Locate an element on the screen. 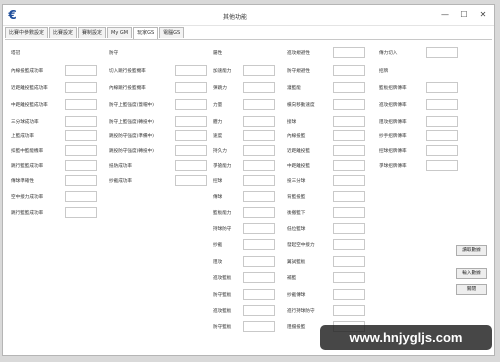 The height and width of the screenshot is (362, 500). col5-label: 爭球招牌傳率 is located at coordinates (393, 166).